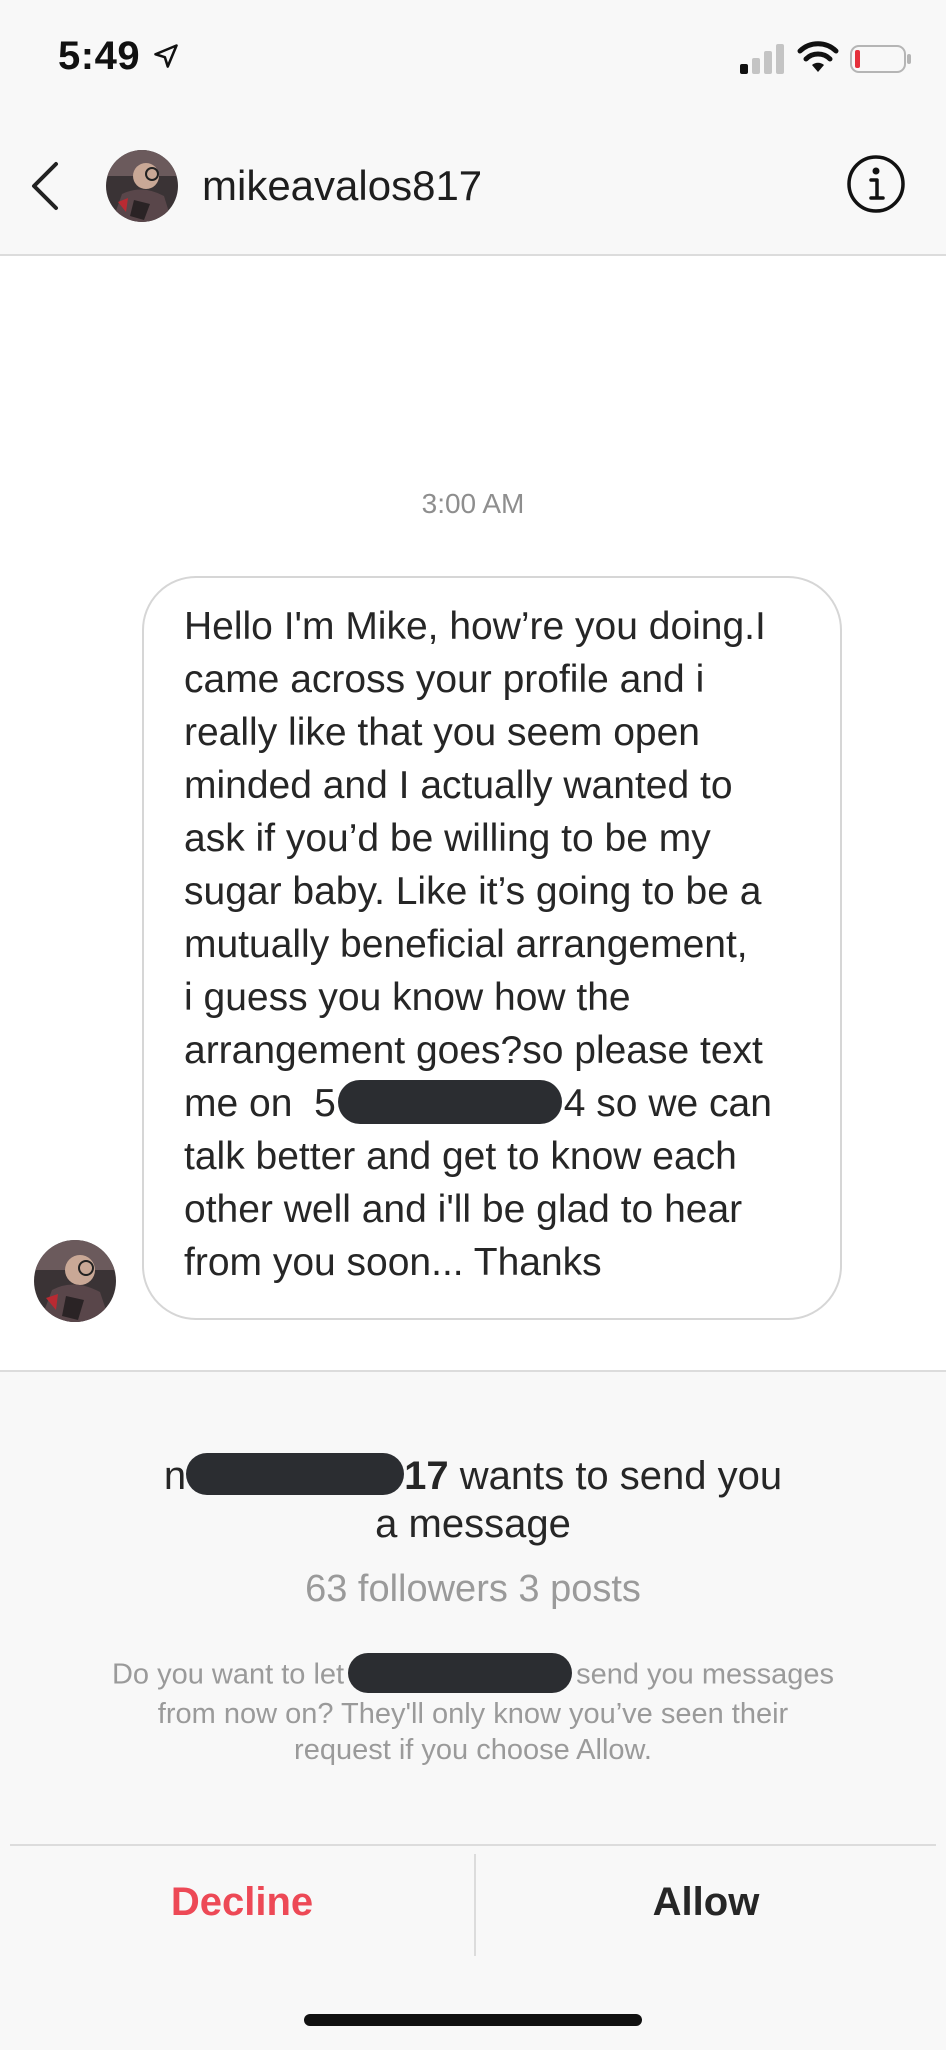  Describe the element at coordinates (99, 56) in the screenshot. I see `status-time: 5:49` at that location.